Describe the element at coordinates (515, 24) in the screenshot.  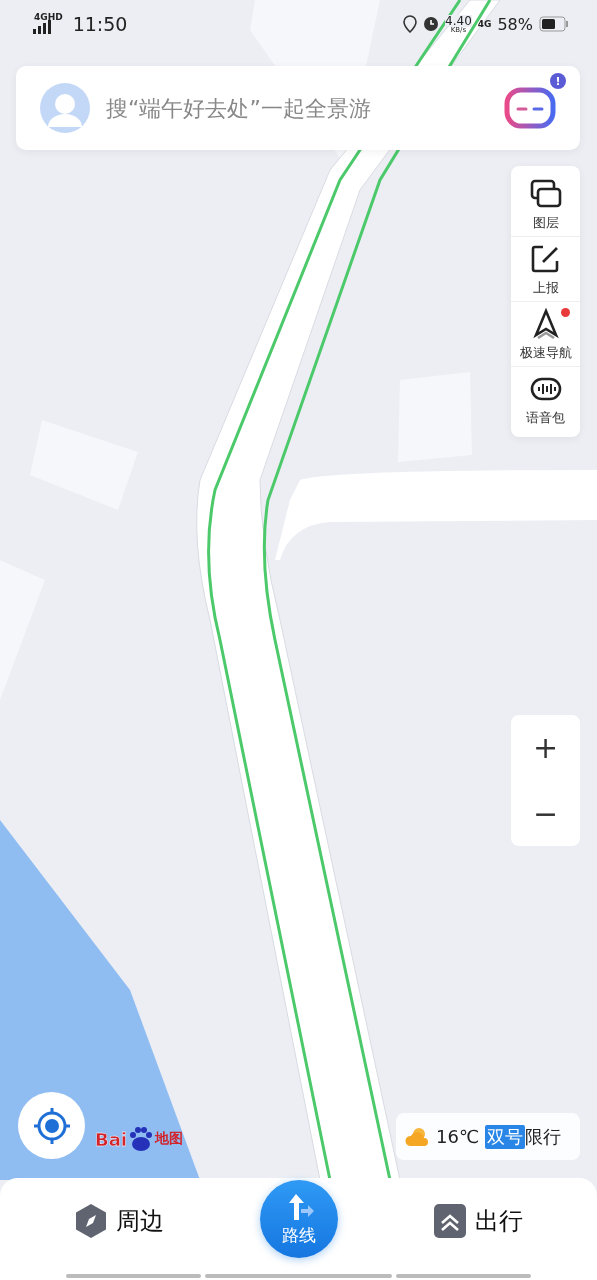
I see `battery-percent: 58%` at that location.